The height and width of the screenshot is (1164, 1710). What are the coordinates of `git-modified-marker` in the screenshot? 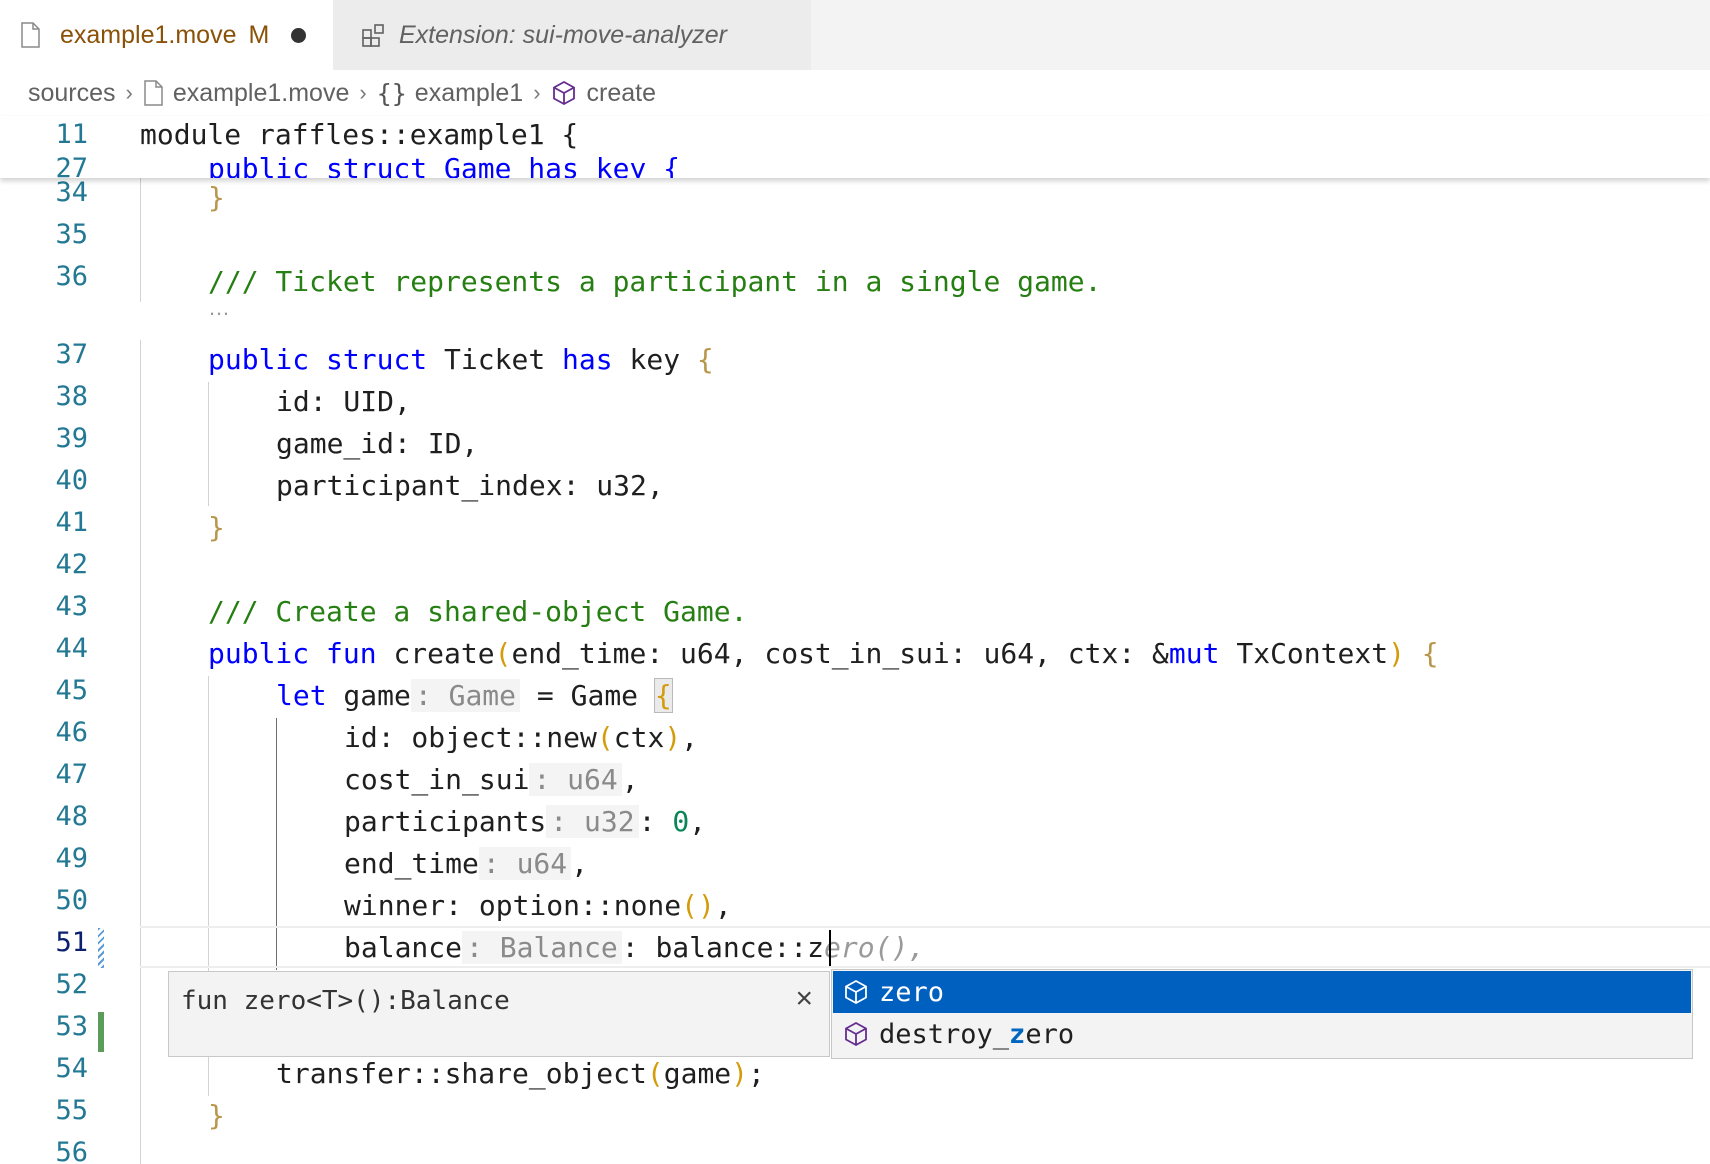 It's located at (101, 948).